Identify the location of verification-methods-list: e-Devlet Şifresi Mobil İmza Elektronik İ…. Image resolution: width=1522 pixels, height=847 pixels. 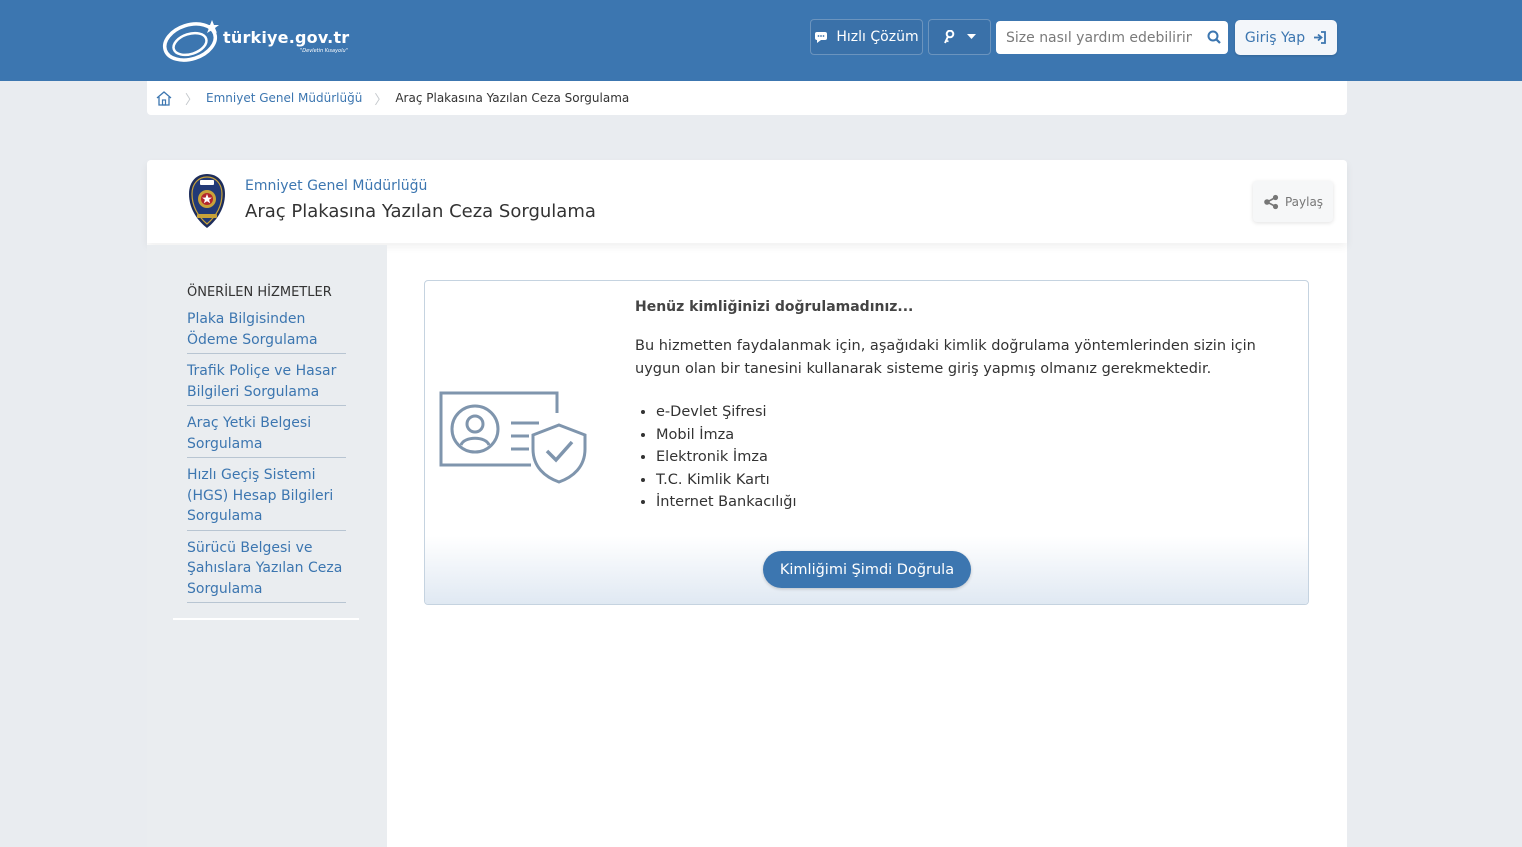
(726, 457).